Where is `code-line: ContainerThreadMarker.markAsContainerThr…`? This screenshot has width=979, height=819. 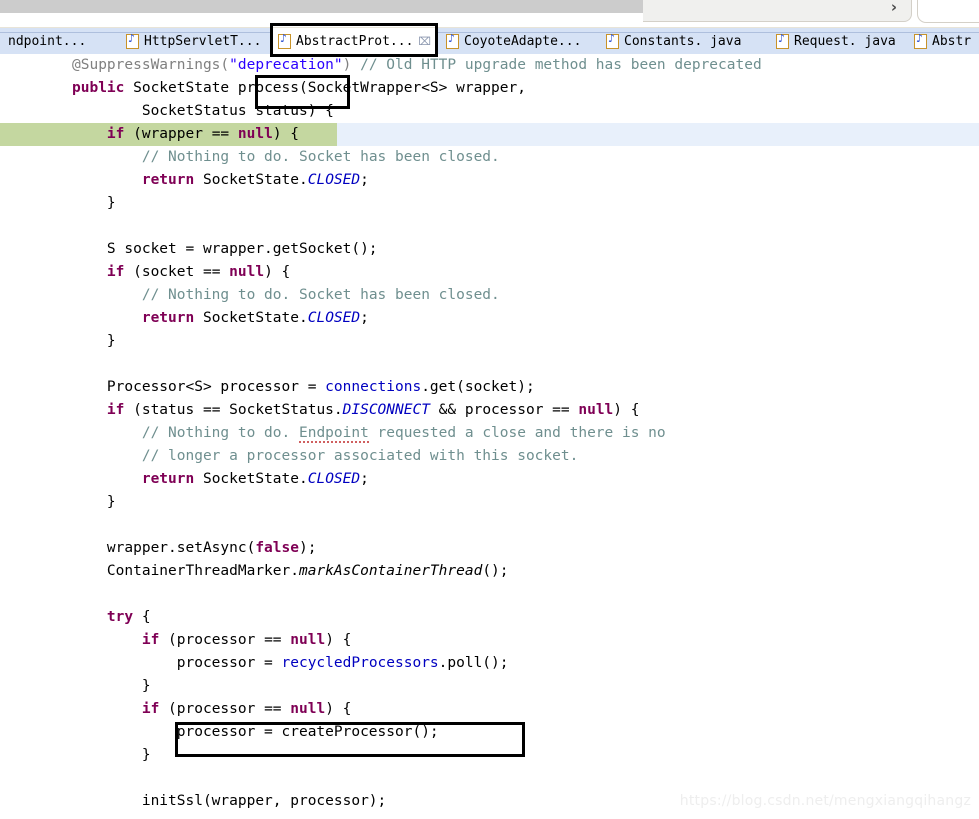 code-line: ContainerThreadMarker.markAsContainerThr… is located at coordinates (489, 571).